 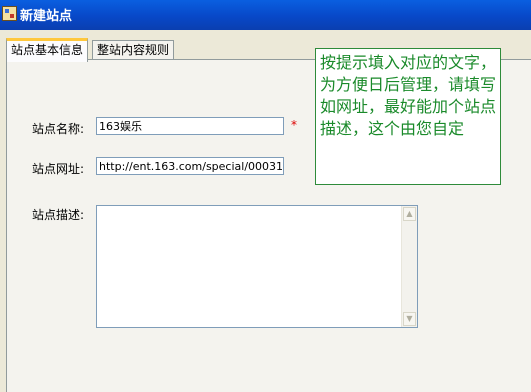 What do you see at coordinates (46, 16) in the screenshot?
I see `window-title: 新建站点` at bounding box center [46, 16].